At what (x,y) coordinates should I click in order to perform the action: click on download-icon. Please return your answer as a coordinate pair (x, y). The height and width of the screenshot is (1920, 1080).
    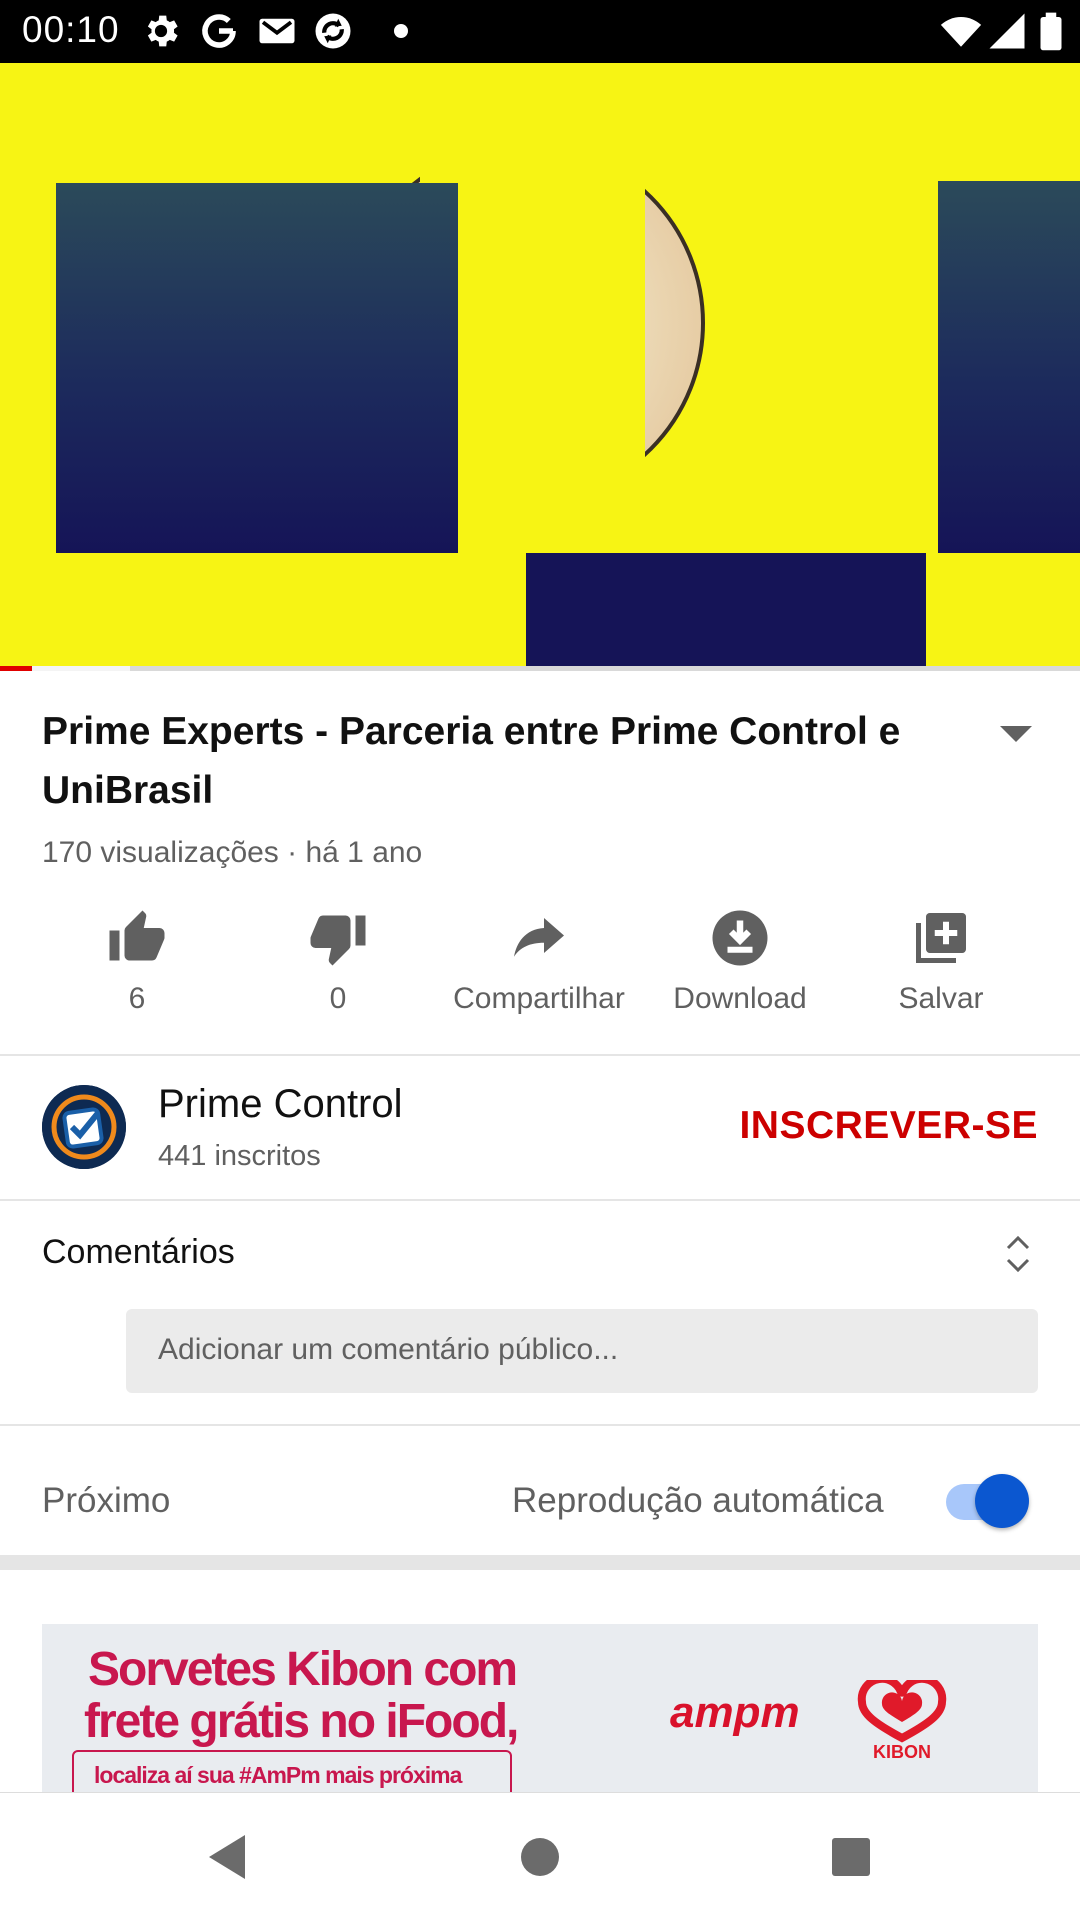
    Looking at the image, I should click on (740, 938).